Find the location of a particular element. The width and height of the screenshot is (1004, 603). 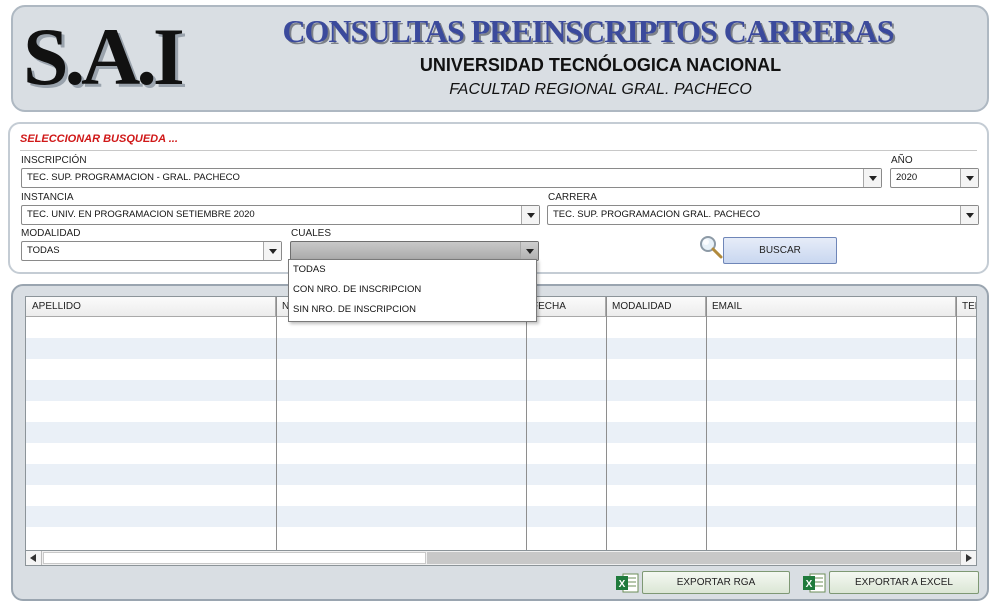

export-excel-button: EXPORTAR A EXCEL is located at coordinates (904, 582).